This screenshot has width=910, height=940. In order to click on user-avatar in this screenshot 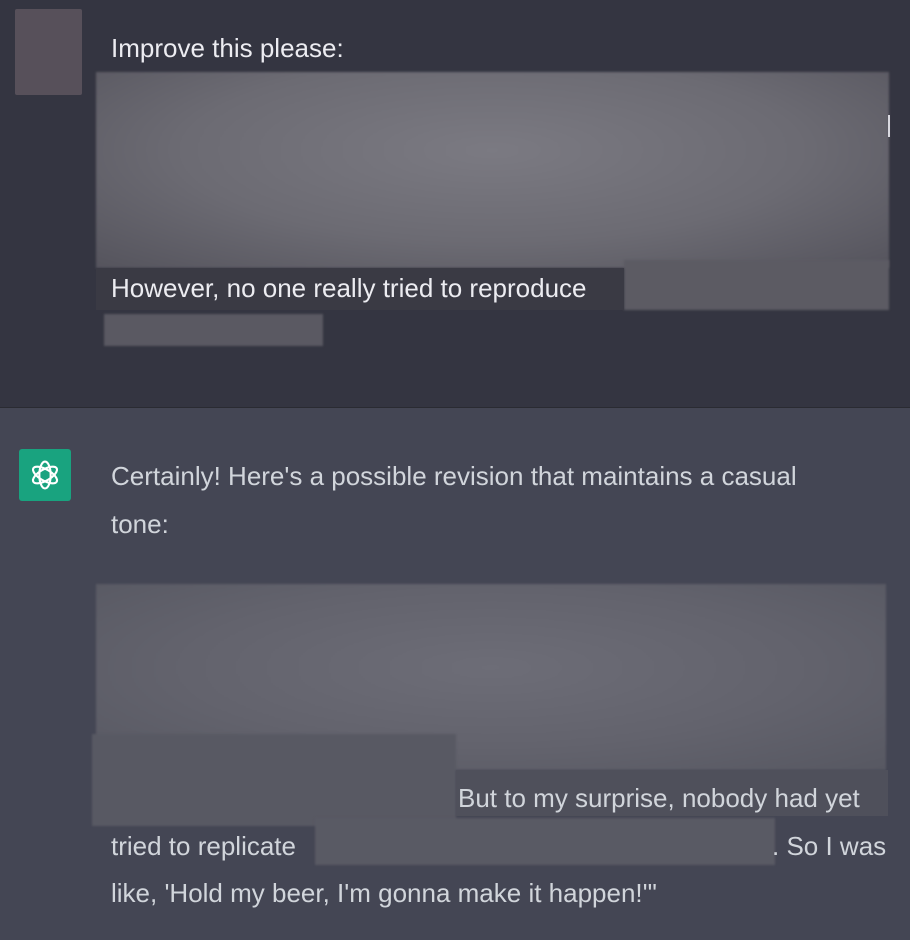, I will do `click(48, 52)`.